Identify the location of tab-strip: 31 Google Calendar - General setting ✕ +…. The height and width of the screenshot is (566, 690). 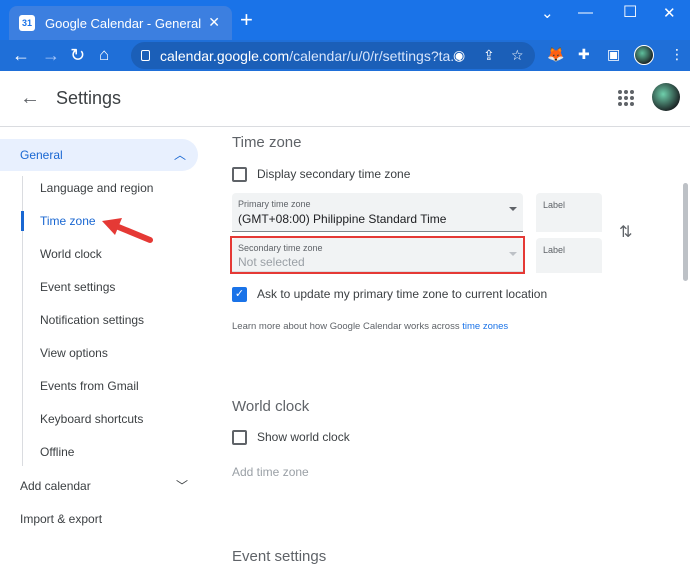
(345, 20).